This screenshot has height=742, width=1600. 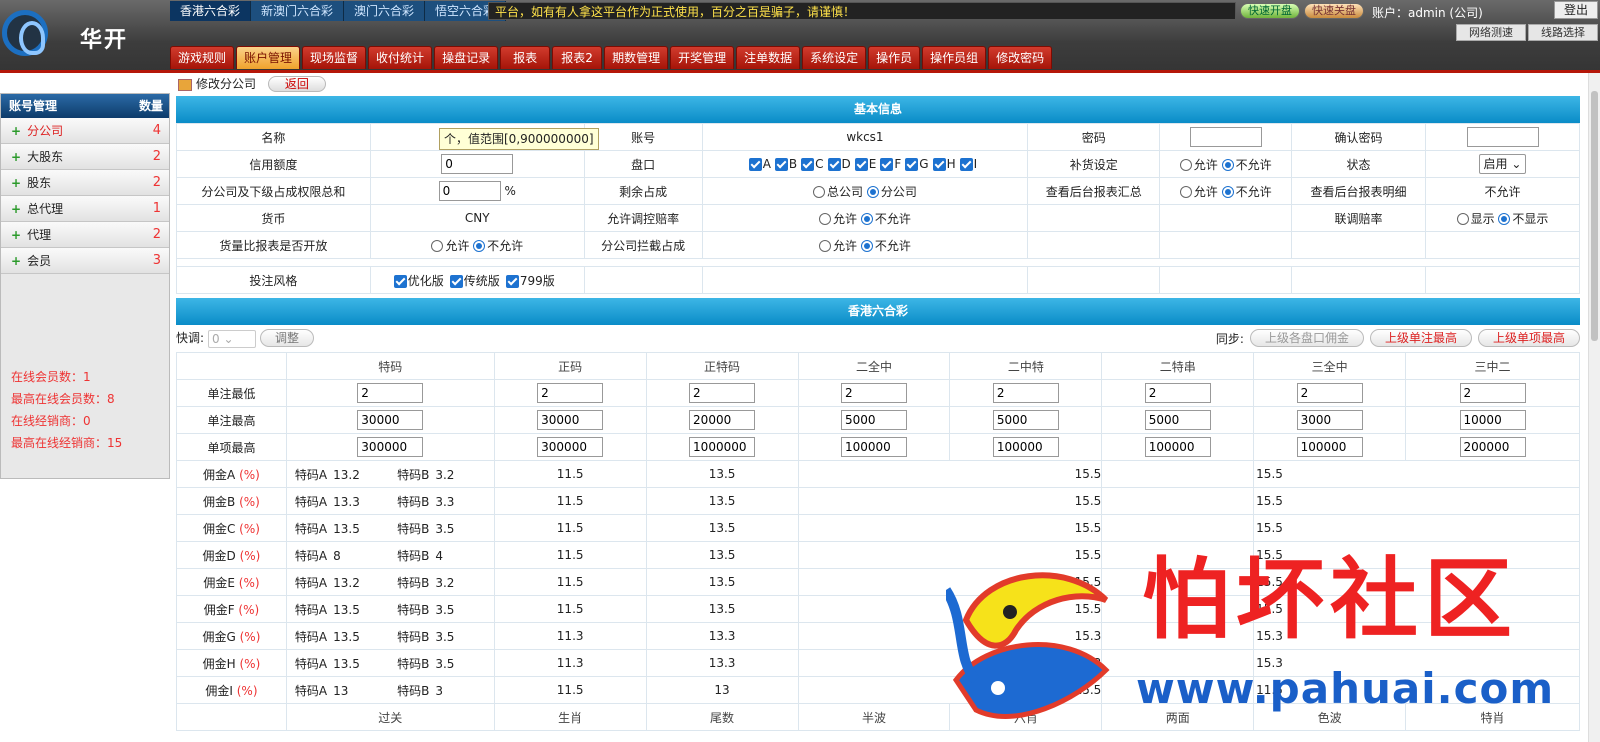 I want to click on share-field, so click(x=469, y=191).